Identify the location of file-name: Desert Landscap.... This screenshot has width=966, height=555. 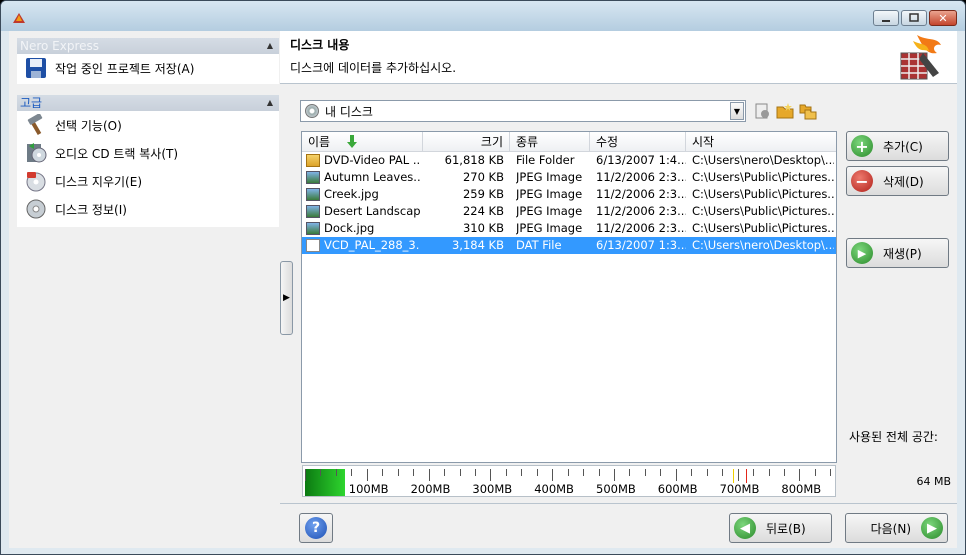
(372, 211).